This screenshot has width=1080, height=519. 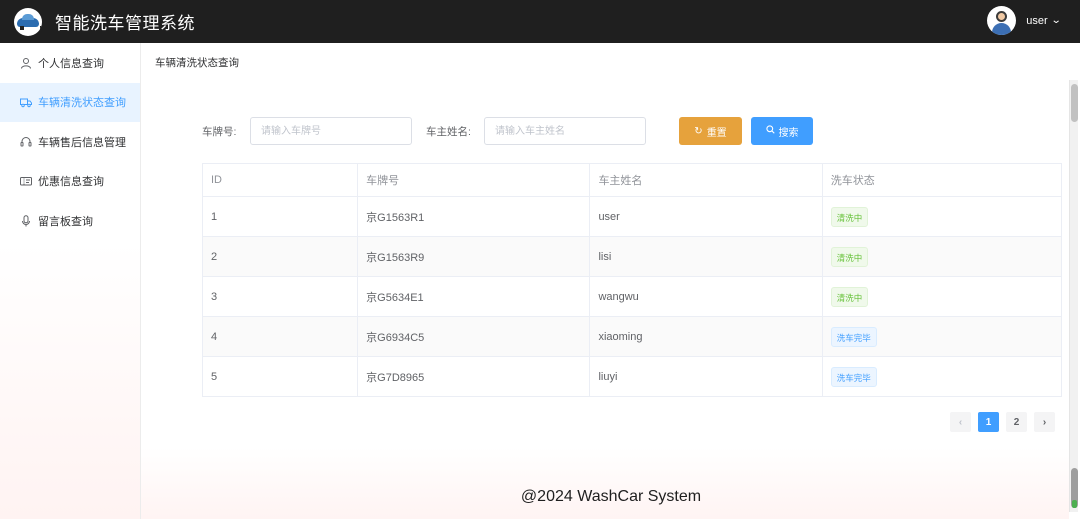 What do you see at coordinates (942, 180) in the screenshot?
I see `column-header-status: 洗车状态` at bounding box center [942, 180].